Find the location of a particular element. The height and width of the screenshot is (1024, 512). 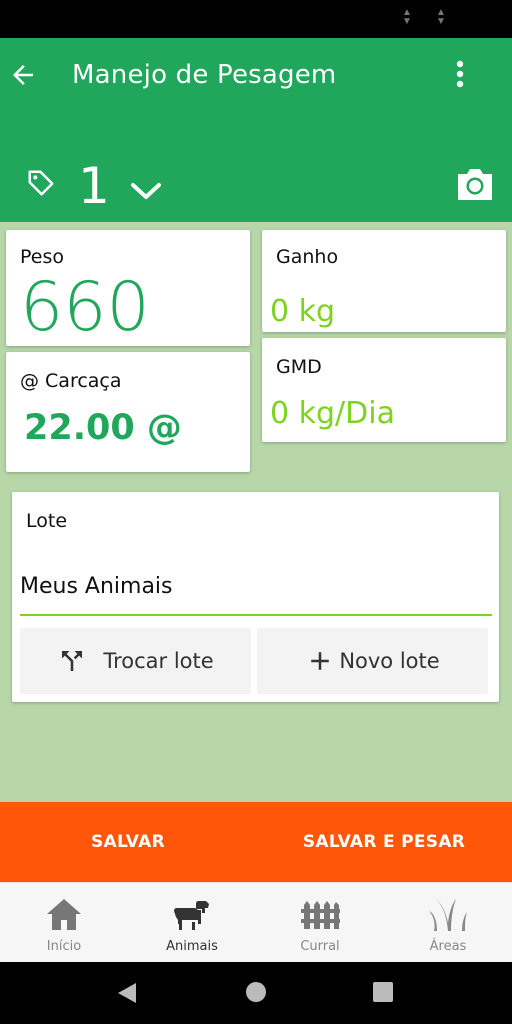

nav-label-animais: Animais is located at coordinates (192, 946).